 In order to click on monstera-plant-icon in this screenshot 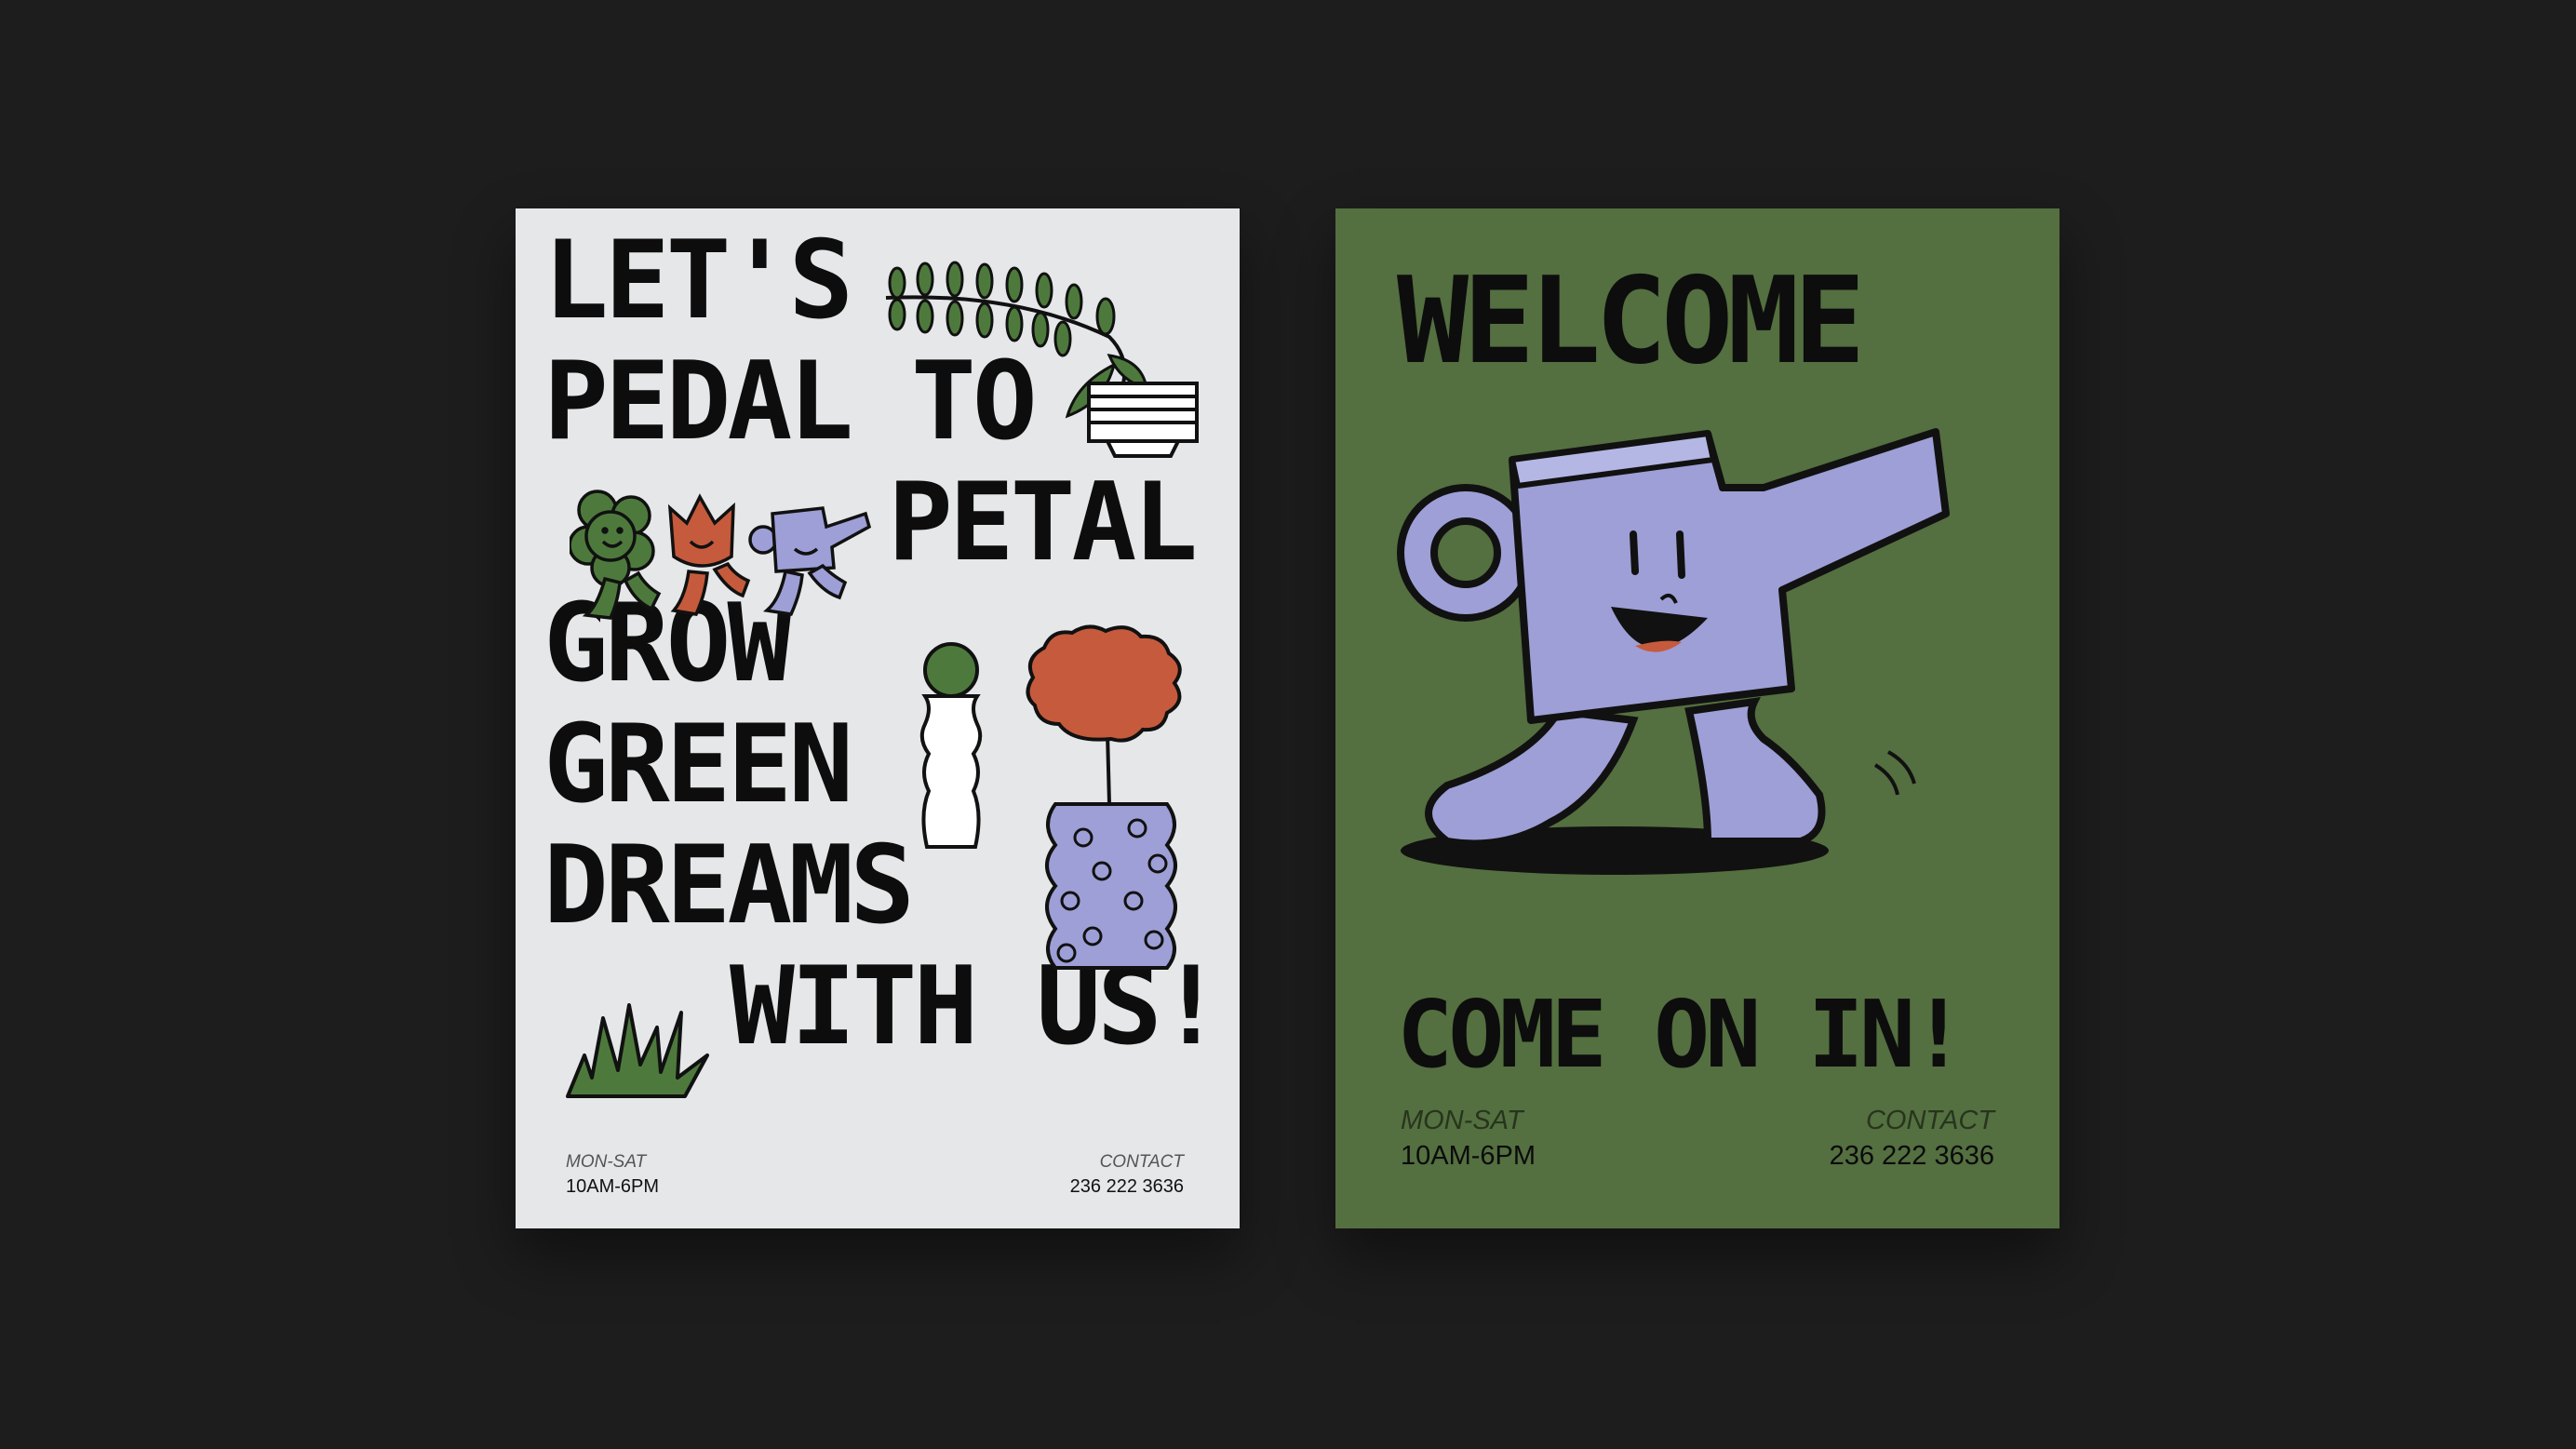, I will do `click(1104, 797)`.